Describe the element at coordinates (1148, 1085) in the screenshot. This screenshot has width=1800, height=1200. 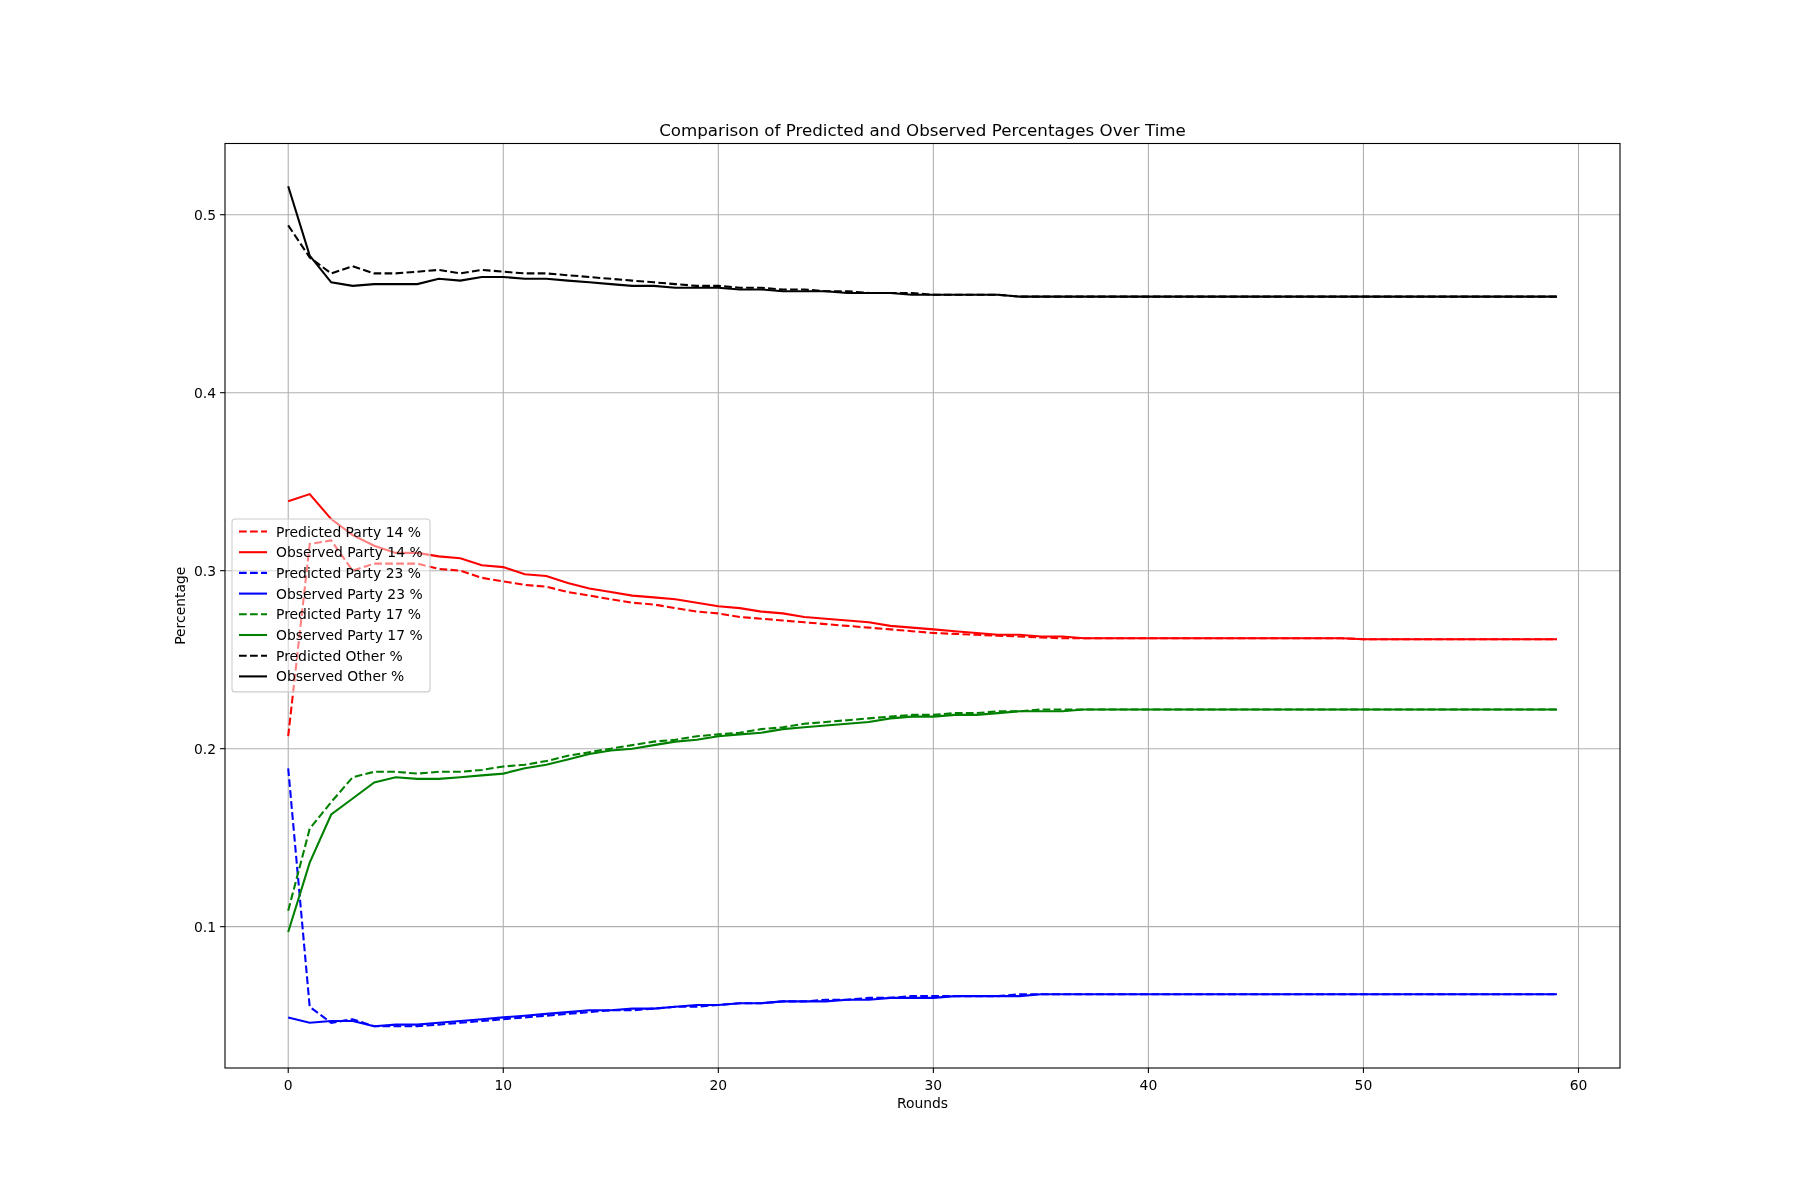
I see `tick-label: 40` at that location.